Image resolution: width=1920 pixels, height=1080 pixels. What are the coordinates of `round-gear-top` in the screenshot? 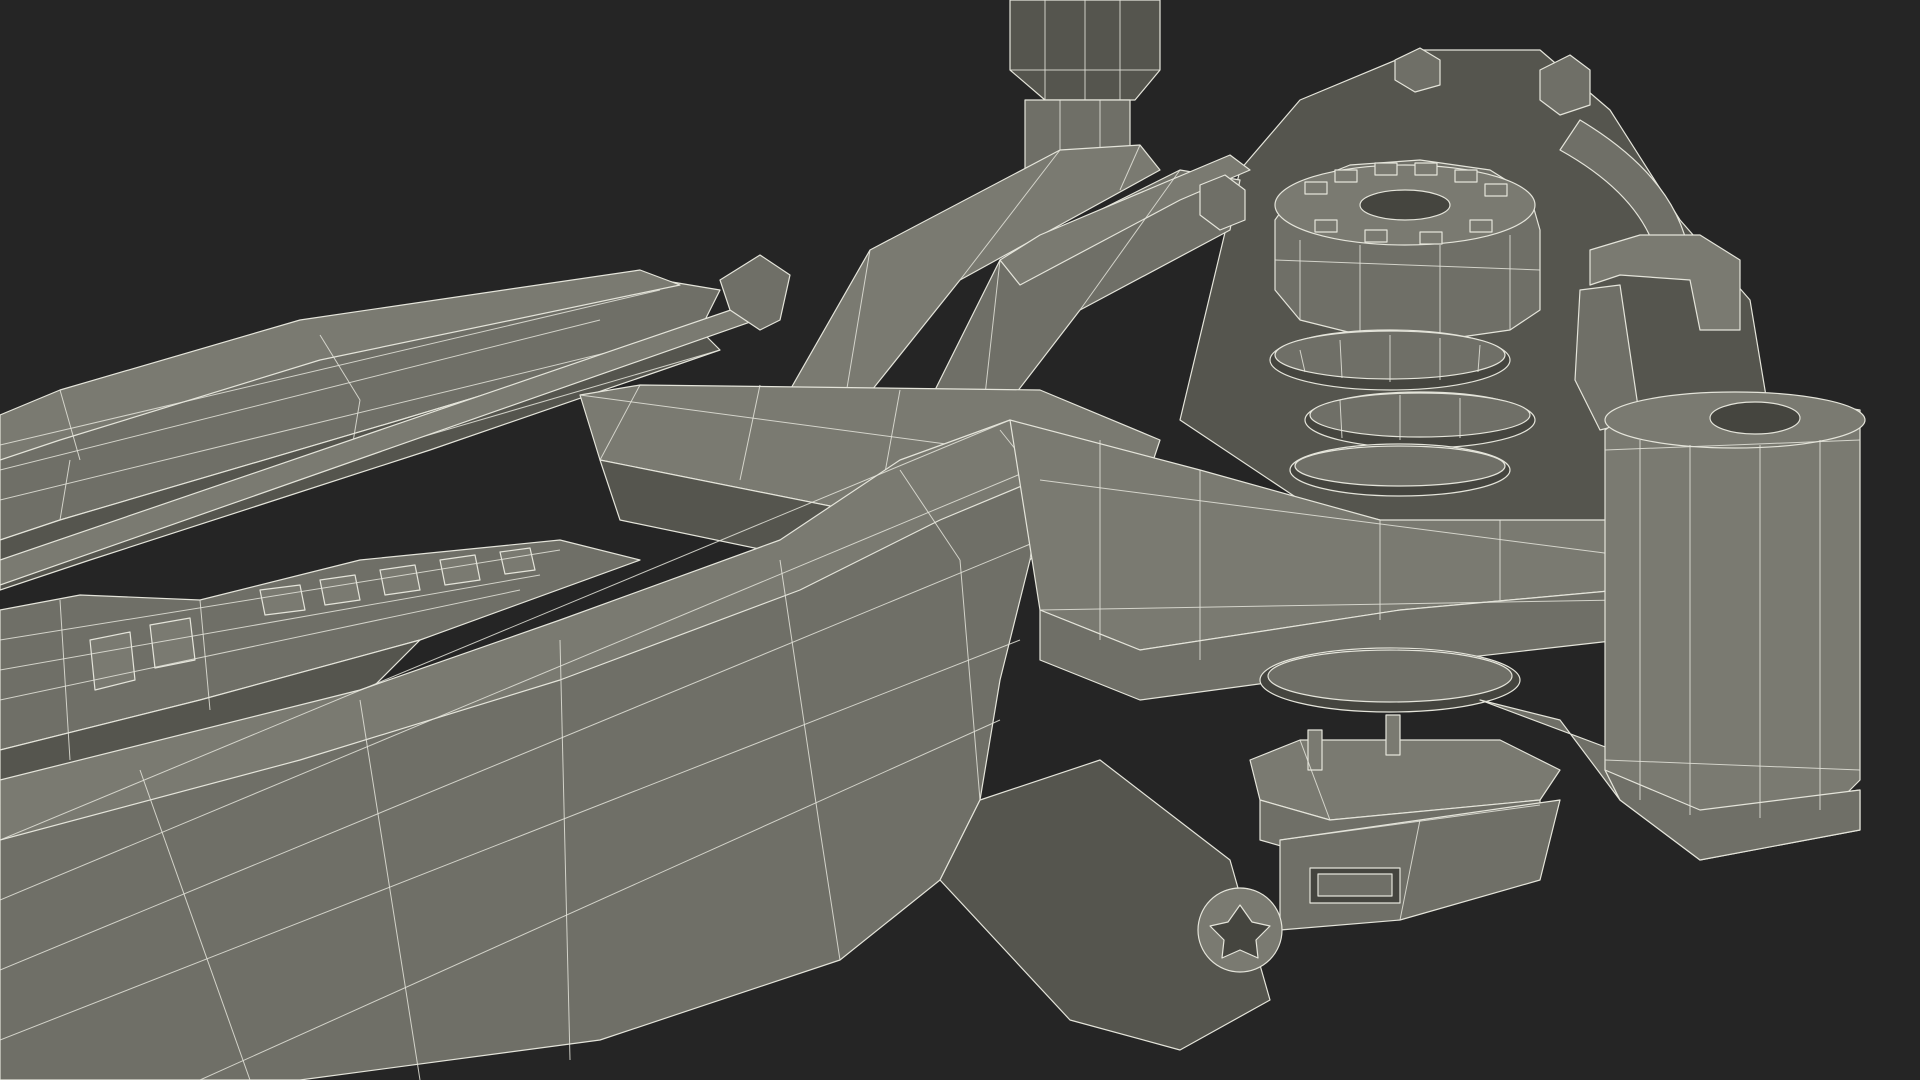 It's located at (1407, 250).